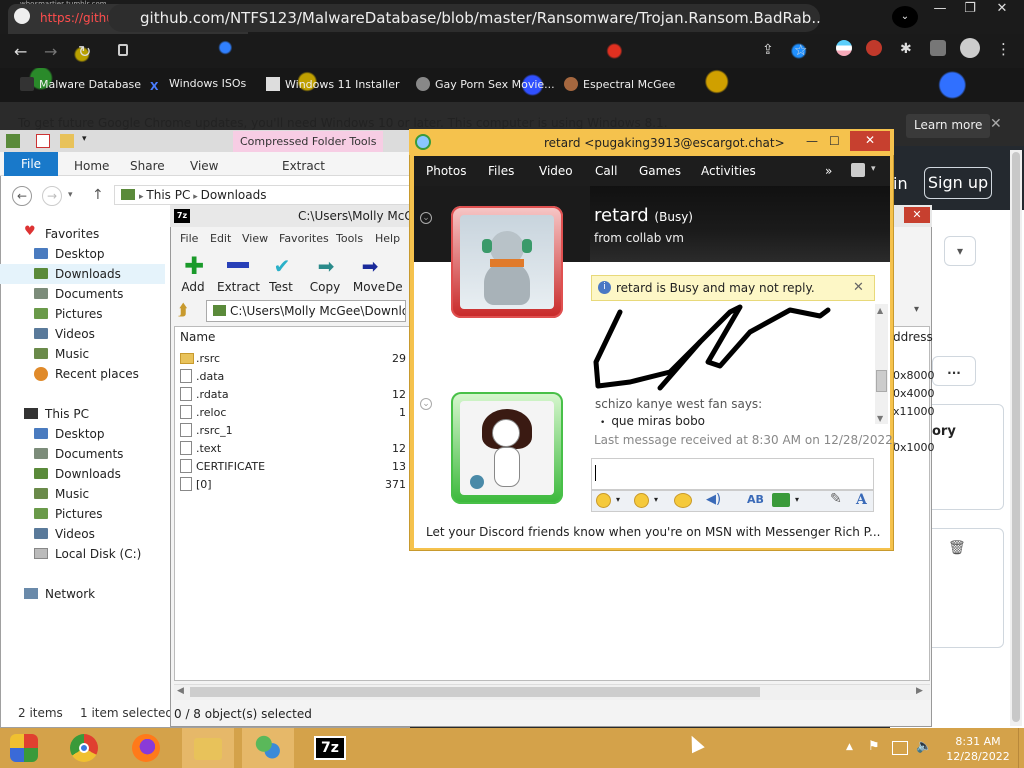  Describe the element at coordinates (82, 494) in the screenshot. I see `nav-pc-music: Music` at that location.